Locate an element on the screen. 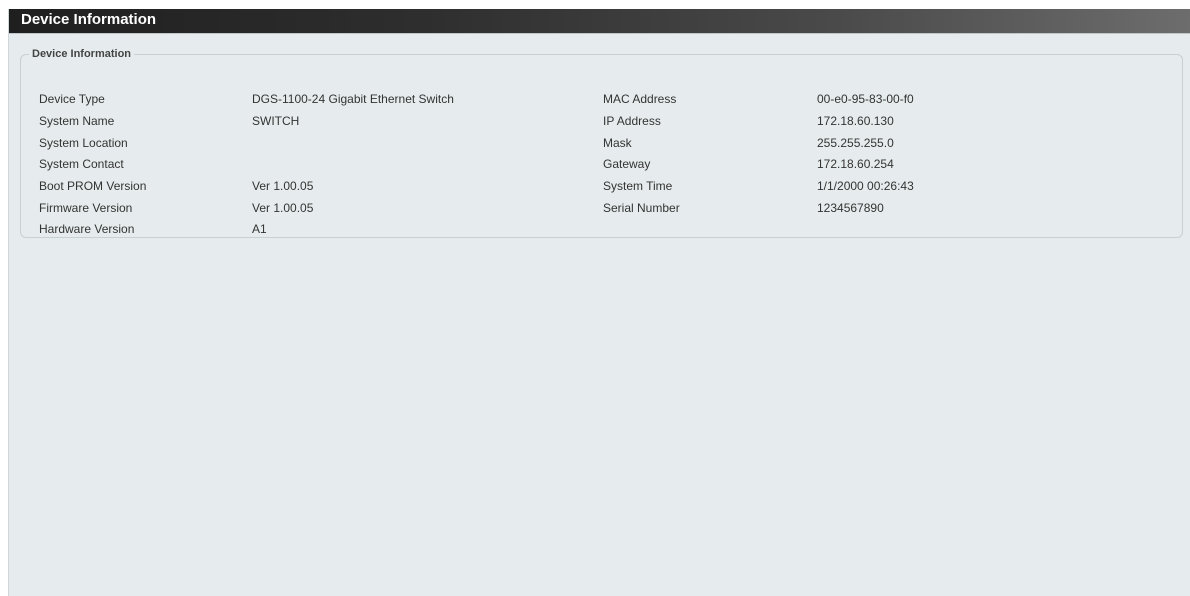 The image size is (1190, 596). mask-label: Mask is located at coordinates (617, 143).